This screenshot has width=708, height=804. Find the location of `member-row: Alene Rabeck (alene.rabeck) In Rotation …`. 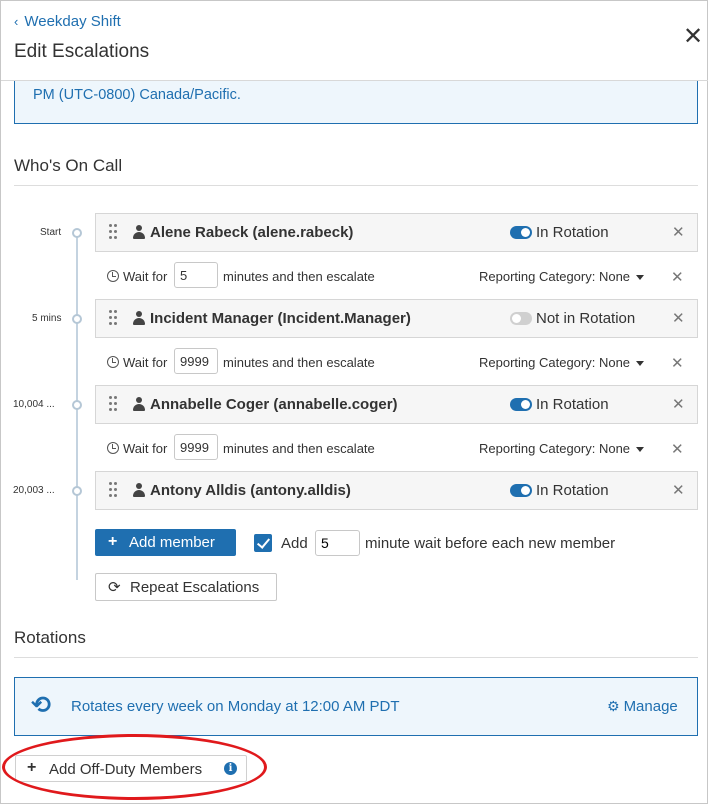

member-row: Alene Rabeck (alene.rabeck) In Rotation … is located at coordinates (396, 232).